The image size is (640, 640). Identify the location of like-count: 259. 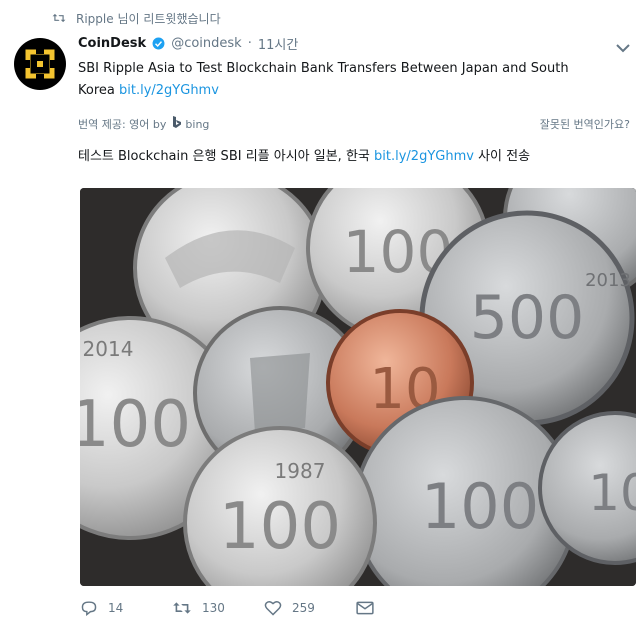
(303, 608).